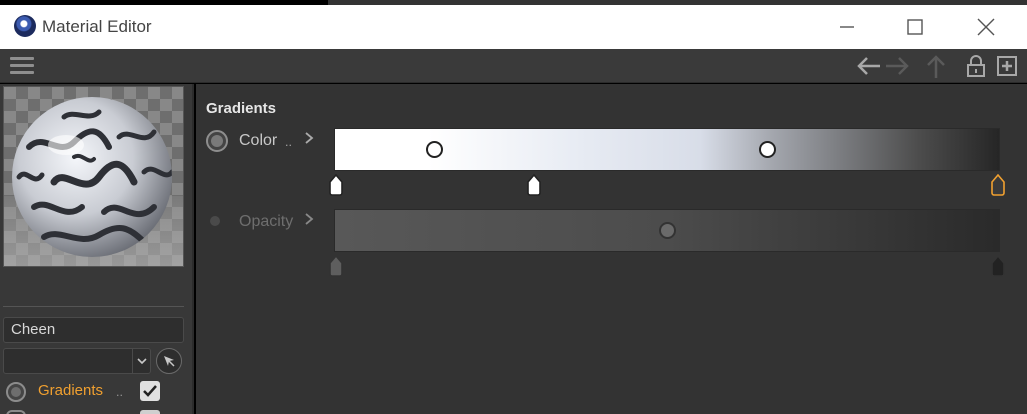  I want to click on close-button, so click(986, 27).